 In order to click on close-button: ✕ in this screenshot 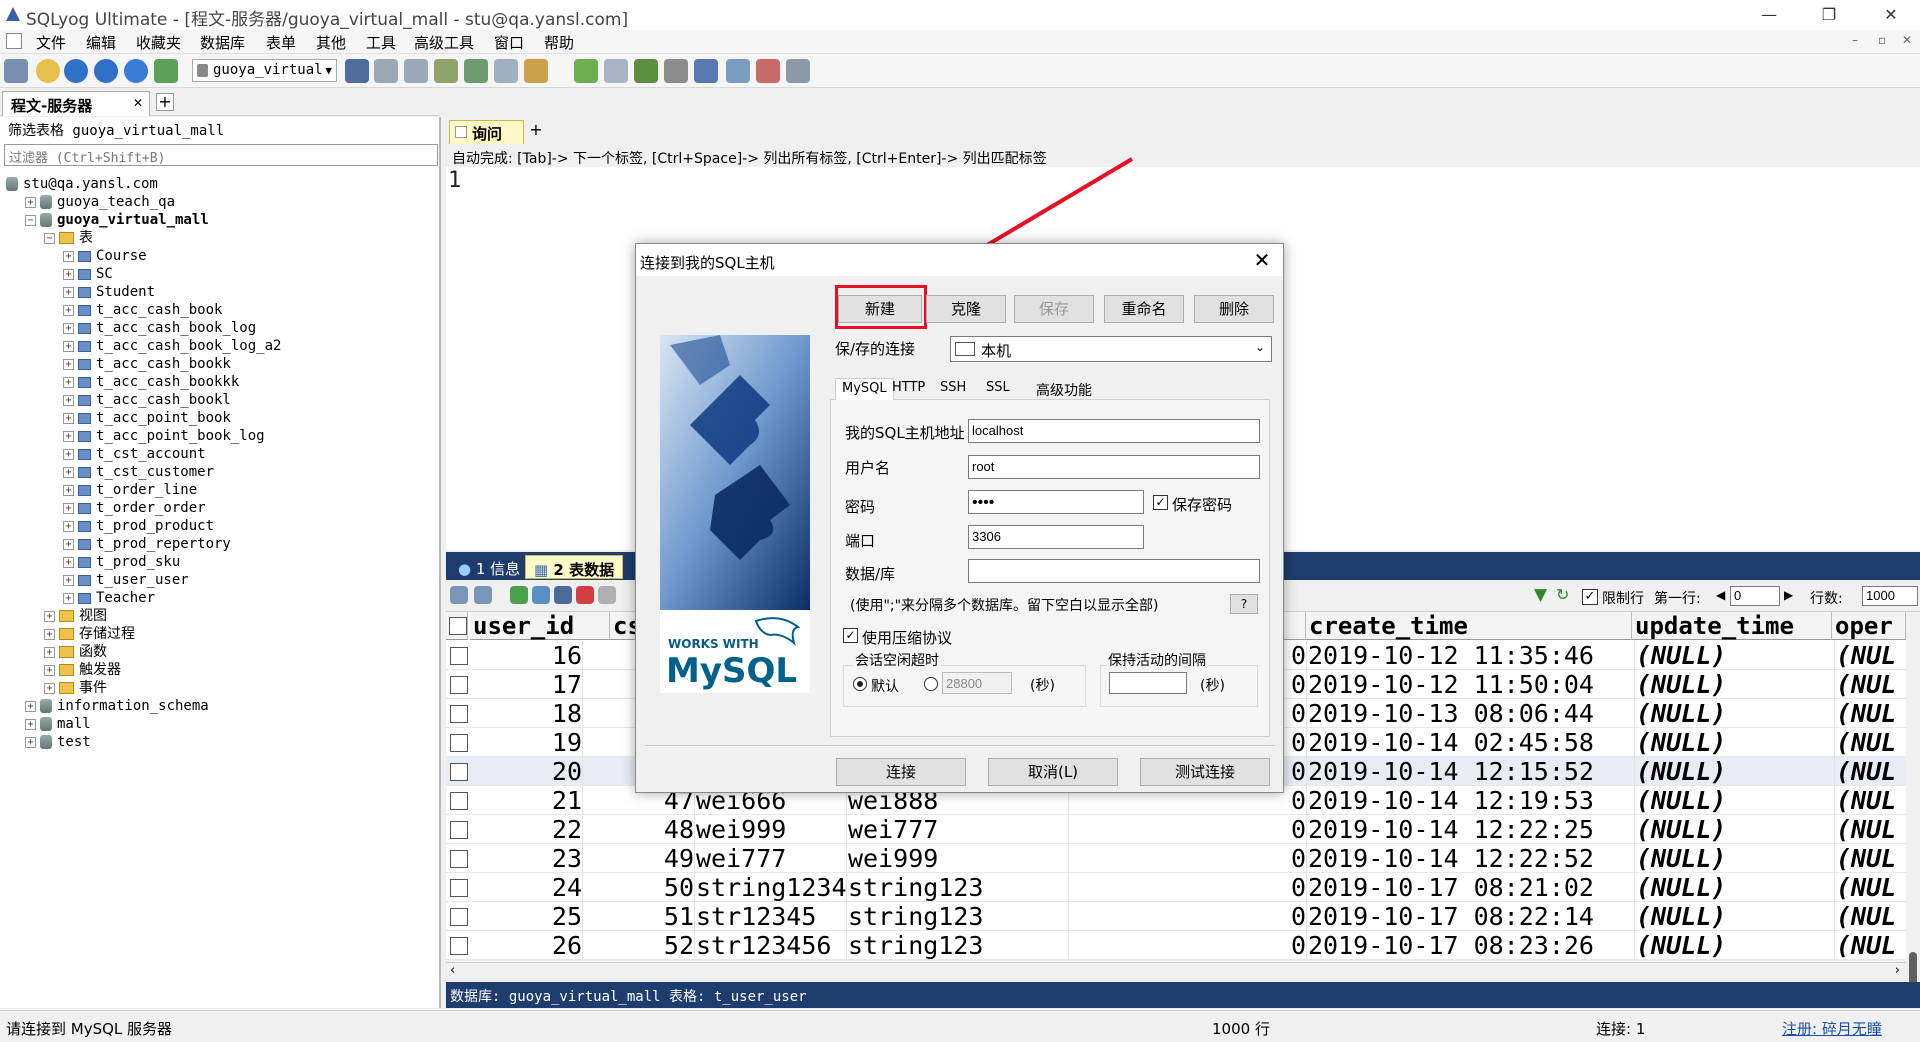, I will do `click(1891, 15)`.